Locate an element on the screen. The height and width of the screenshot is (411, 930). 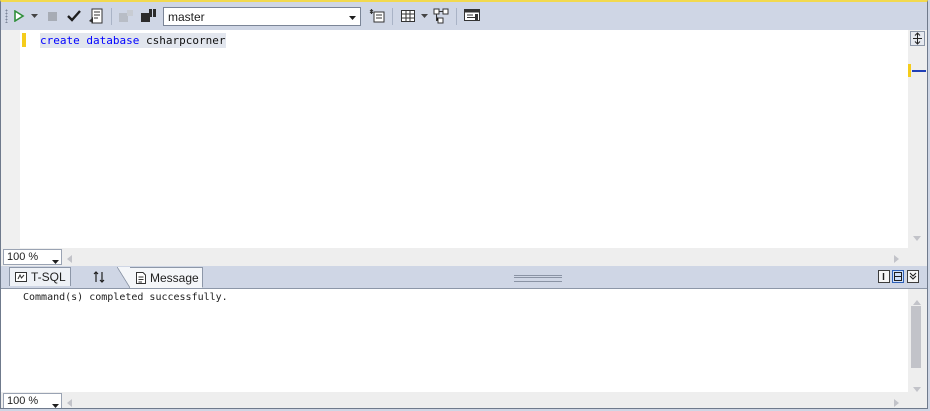
tab-tsql: T-SQL is located at coordinates (40, 276).